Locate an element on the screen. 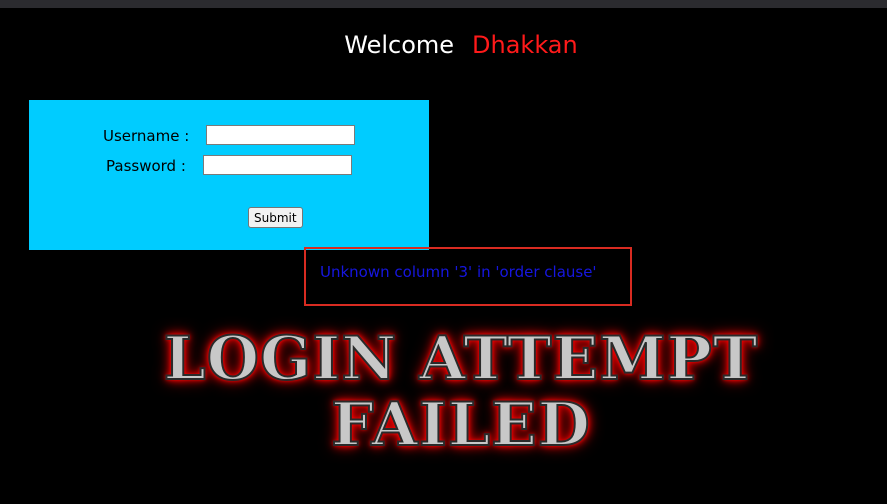  welcome-user-name: Dhakkan is located at coordinates (525, 45).